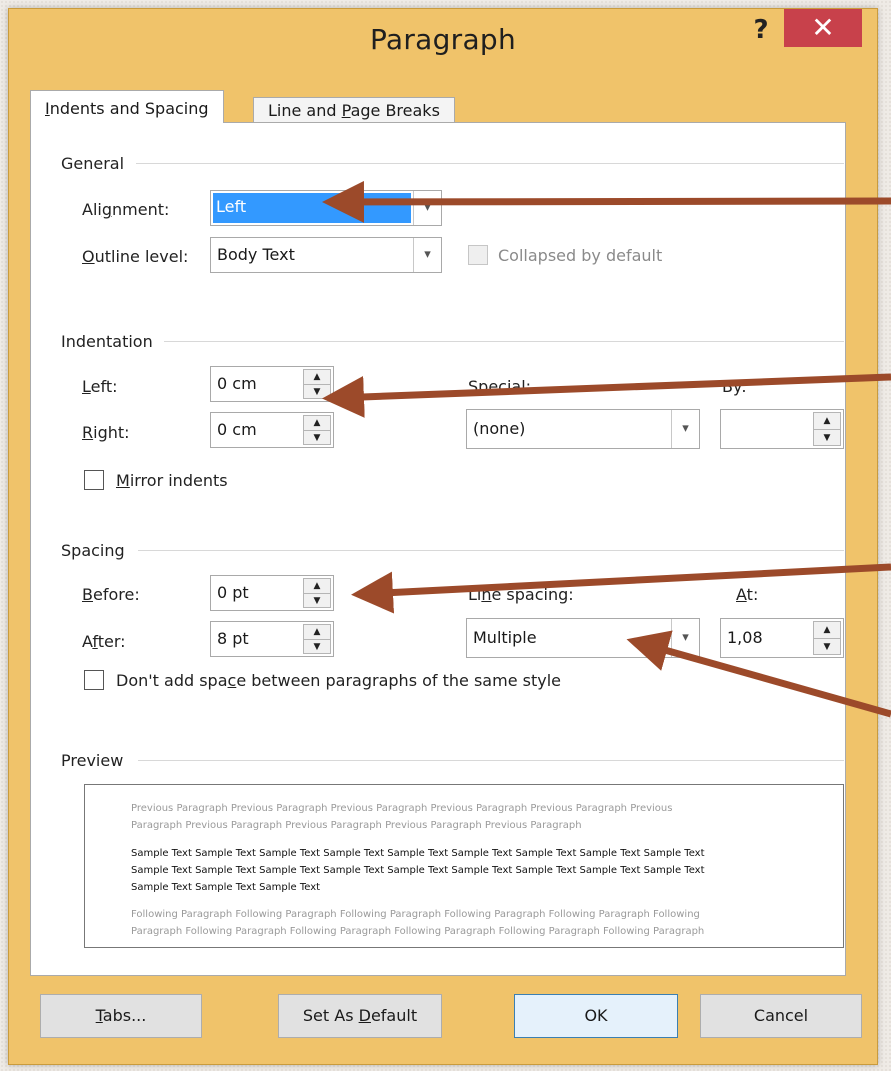  What do you see at coordinates (606, 201) in the screenshot?
I see `arrow-to-alignment` at bounding box center [606, 201].